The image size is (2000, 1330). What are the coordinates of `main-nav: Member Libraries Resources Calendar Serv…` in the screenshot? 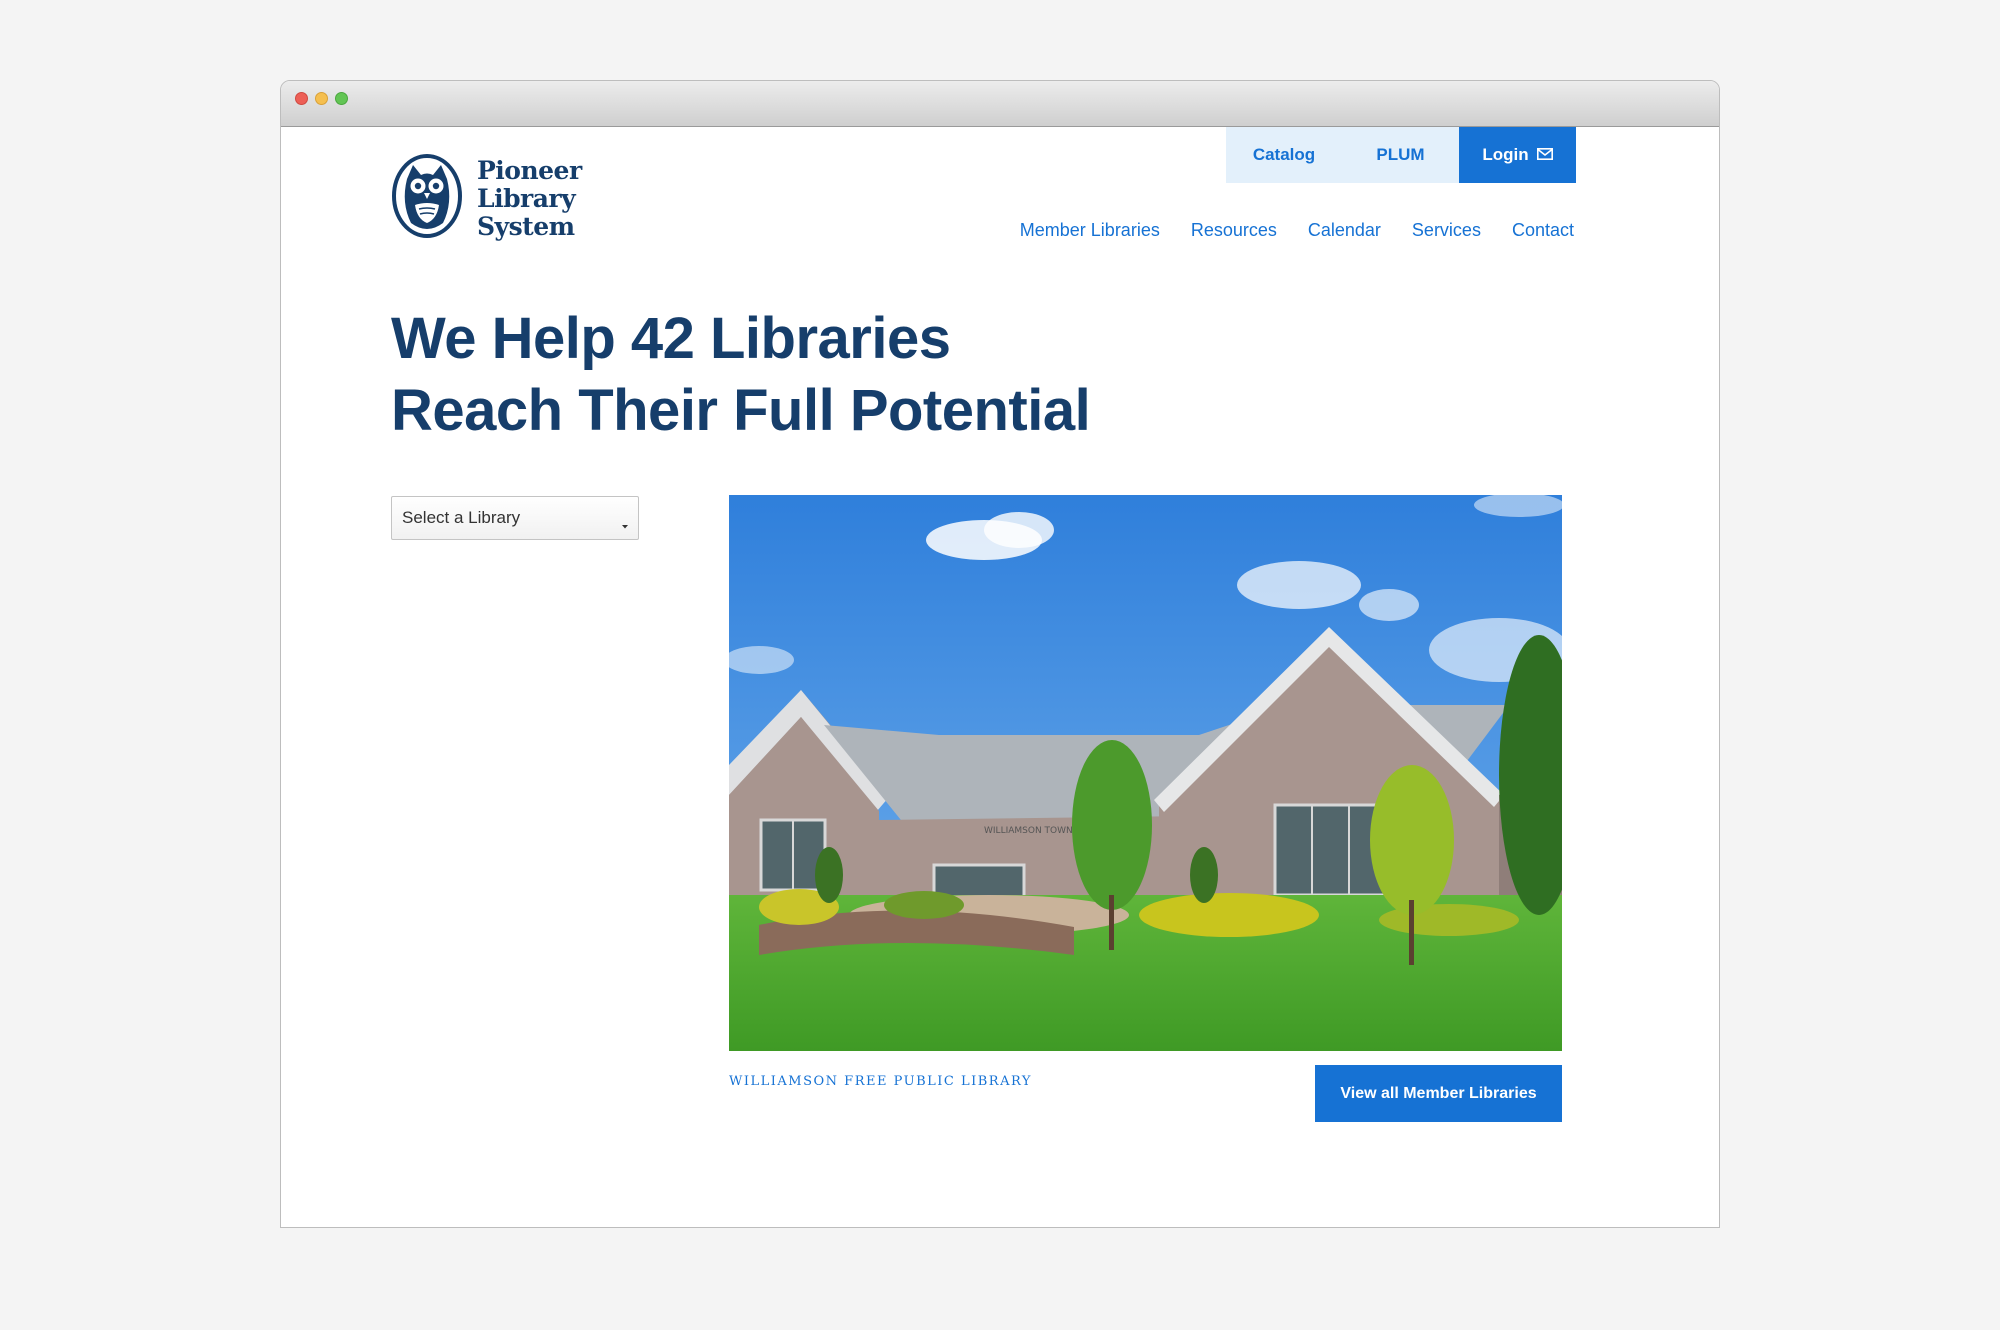 It's located at (1297, 230).